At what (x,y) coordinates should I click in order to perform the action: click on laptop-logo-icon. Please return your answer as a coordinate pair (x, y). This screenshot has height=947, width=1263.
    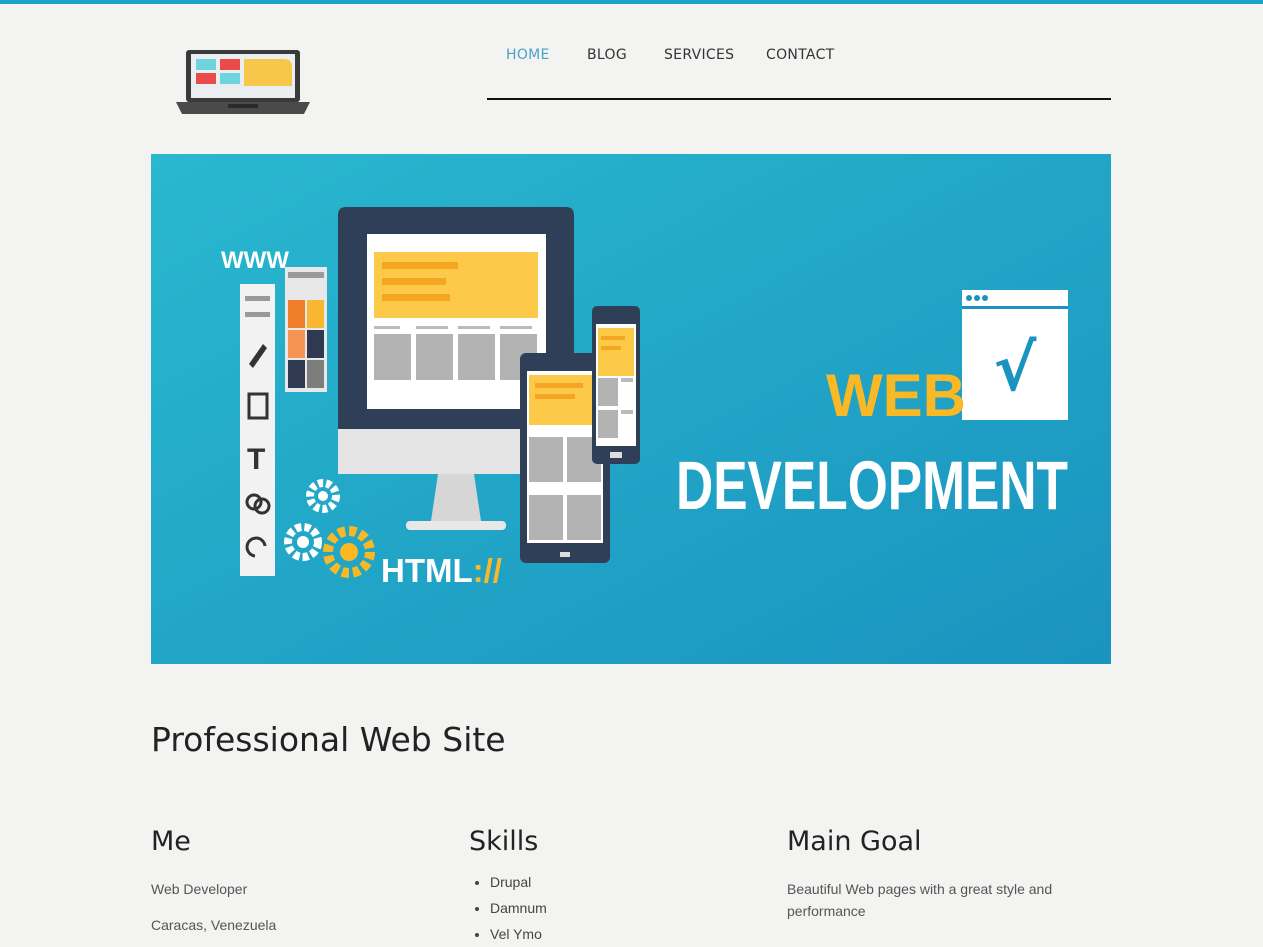
    Looking at the image, I should click on (243, 82).